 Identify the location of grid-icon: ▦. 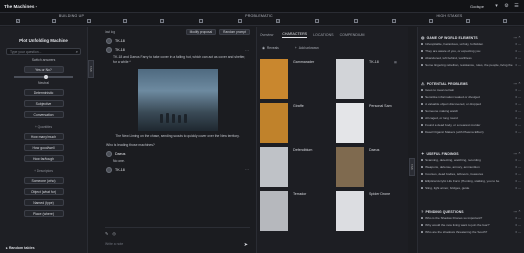
(395, 62).